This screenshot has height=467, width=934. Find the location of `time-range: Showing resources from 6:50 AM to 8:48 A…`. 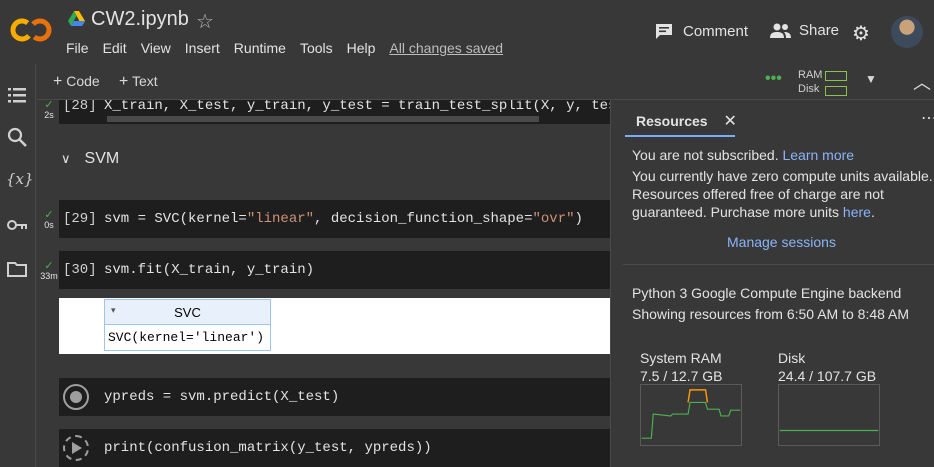

time-range: Showing resources from 6:50 AM to 8:48 A… is located at coordinates (771, 314).